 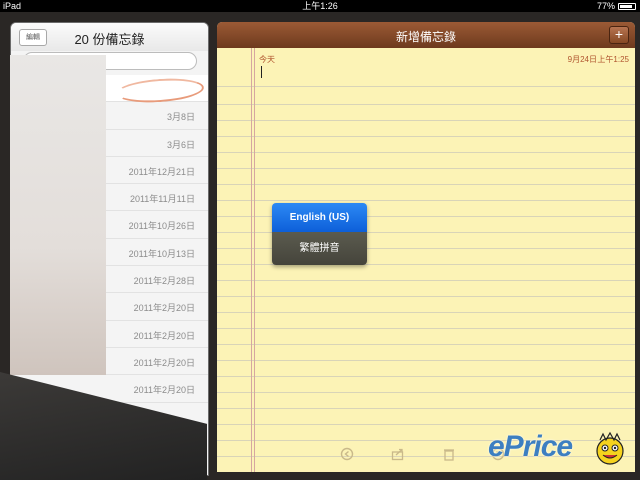 What do you see at coordinates (347, 454) in the screenshot?
I see `back-arrow-icon` at bounding box center [347, 454].